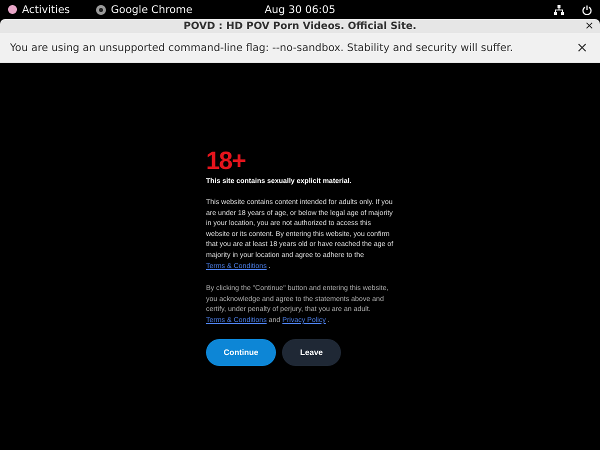 This screenshot has height=450, width=600. Describe the element at coordinates (12, 9) in the screenshot. I see `activities-icon` at that location.